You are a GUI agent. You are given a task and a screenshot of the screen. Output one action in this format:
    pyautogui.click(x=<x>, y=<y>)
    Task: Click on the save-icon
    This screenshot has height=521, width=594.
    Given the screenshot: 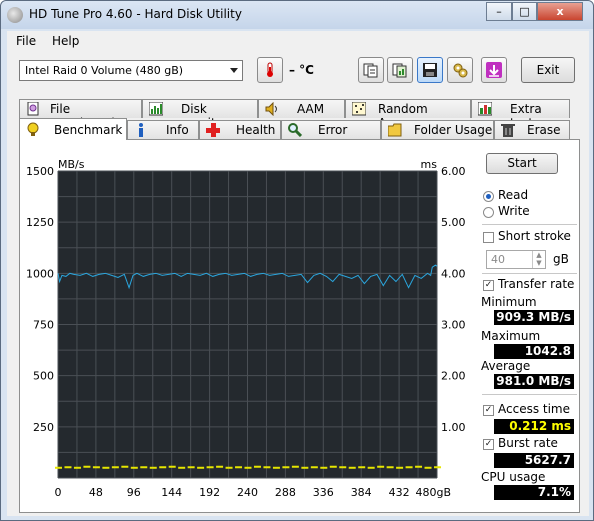 What is the action you would take?
    pyautogui.click(x=430, y=70)
    